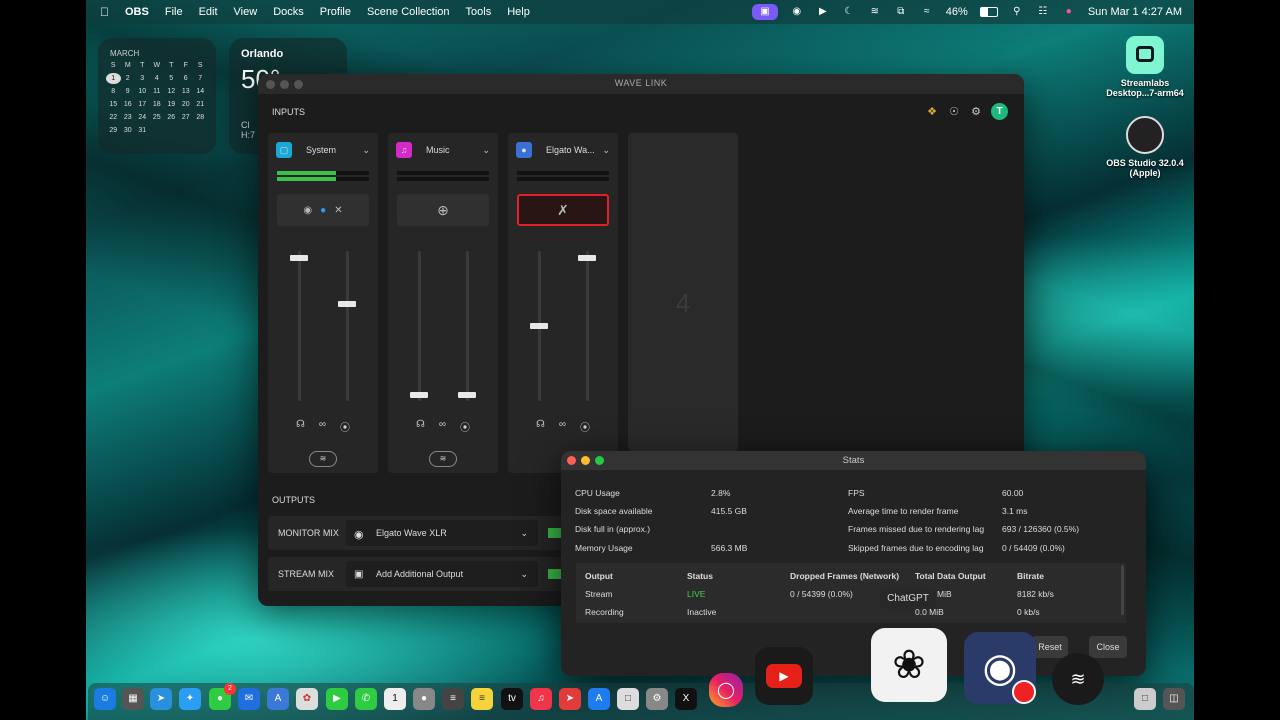 This screenshot has height=720, width=1280. What do you see at coordinates (479, 12) in the screenshot?
I see `menu-tools: Tools` at bounding box center [479, 12].